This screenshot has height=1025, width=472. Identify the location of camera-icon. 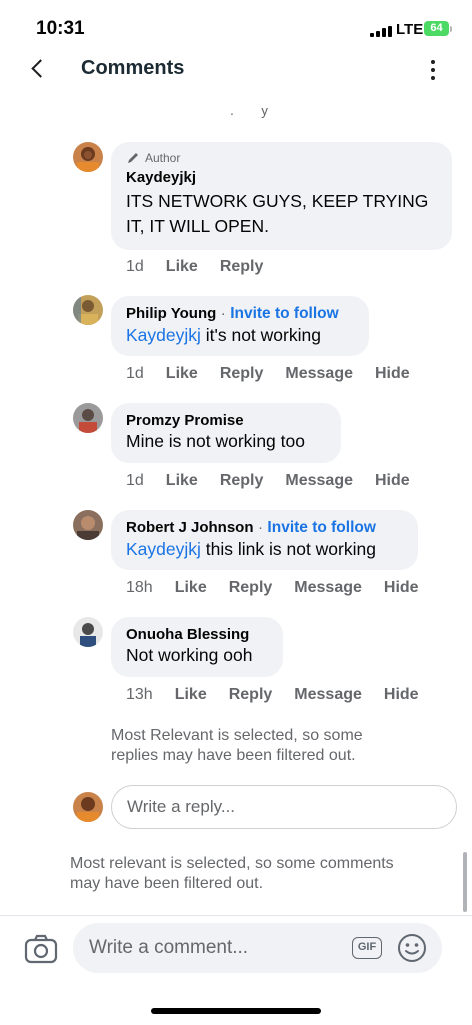
(41, 949).